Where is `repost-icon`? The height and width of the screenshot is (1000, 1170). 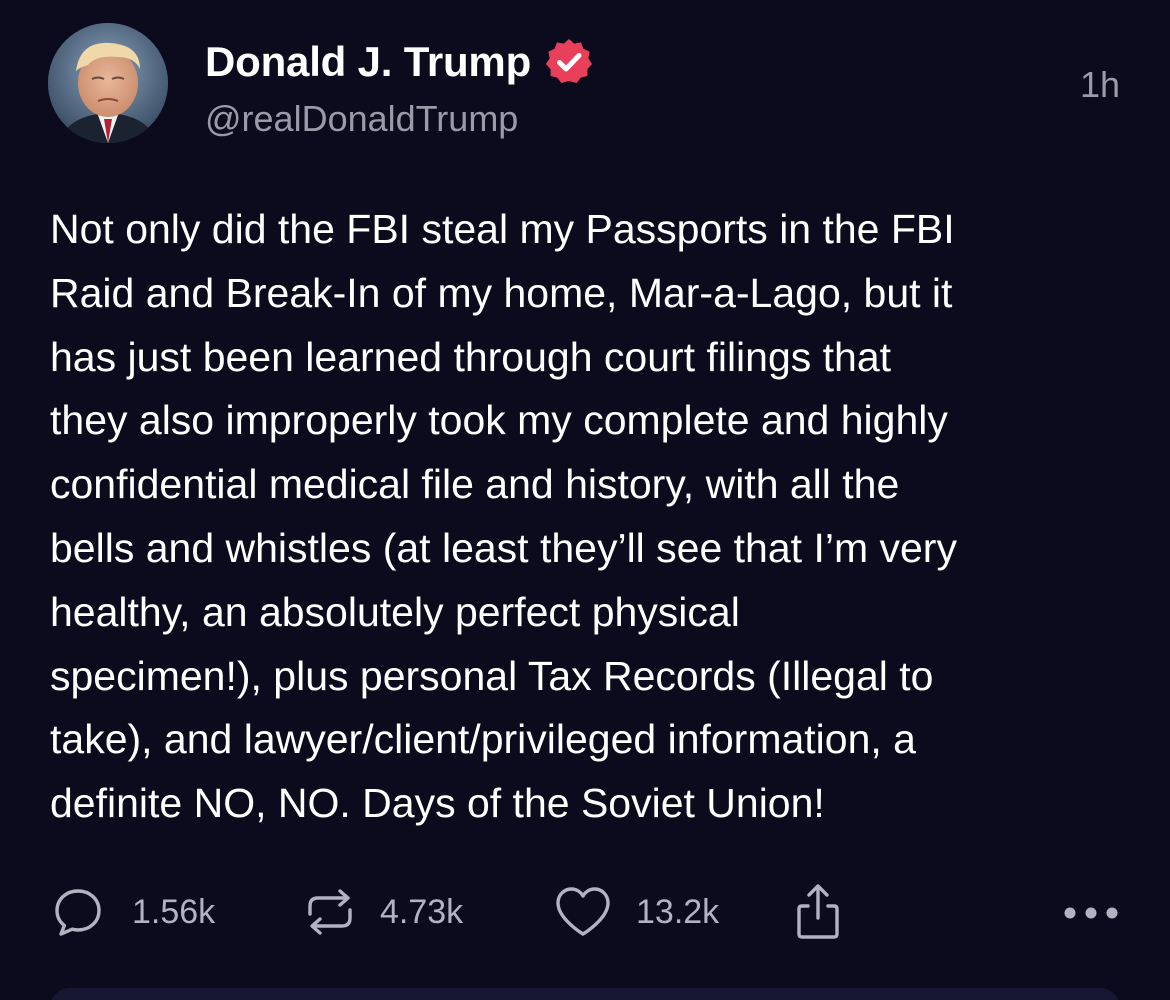
repost-icon is located at coordinates (330, 912).